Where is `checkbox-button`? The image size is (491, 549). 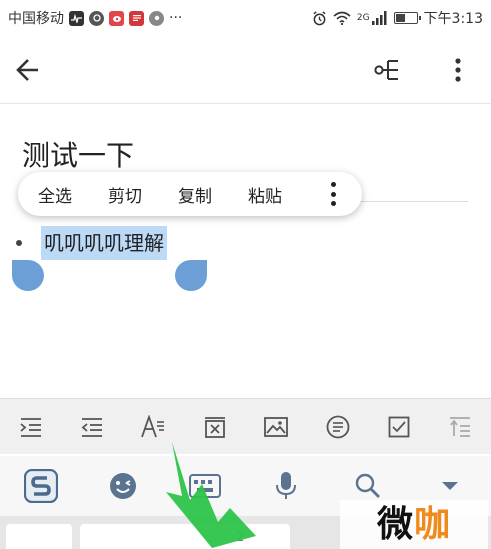 checkbox-button is located at coordinates (398, 427).